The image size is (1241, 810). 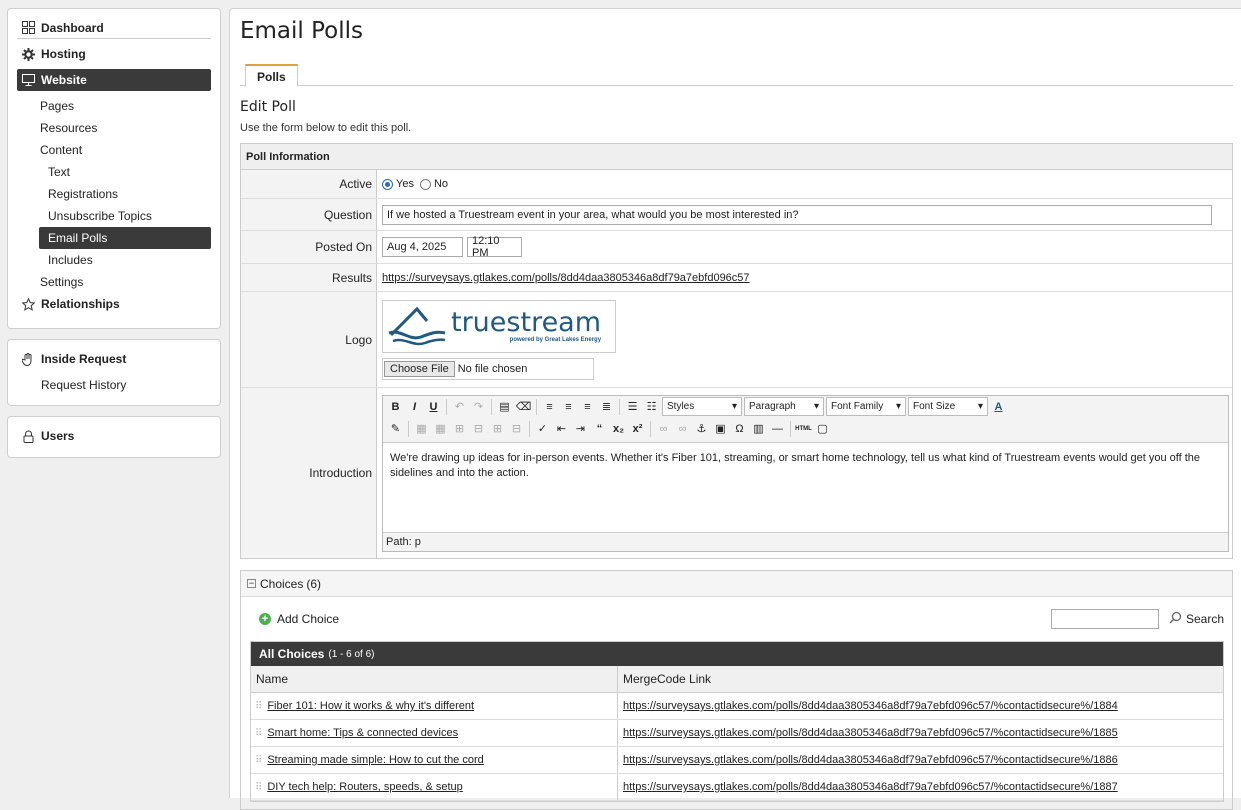 What do you see at coordinates (587, 406) in the screenshot?
I see `align-right-icon: ≡` at bounding box center [587, 406].